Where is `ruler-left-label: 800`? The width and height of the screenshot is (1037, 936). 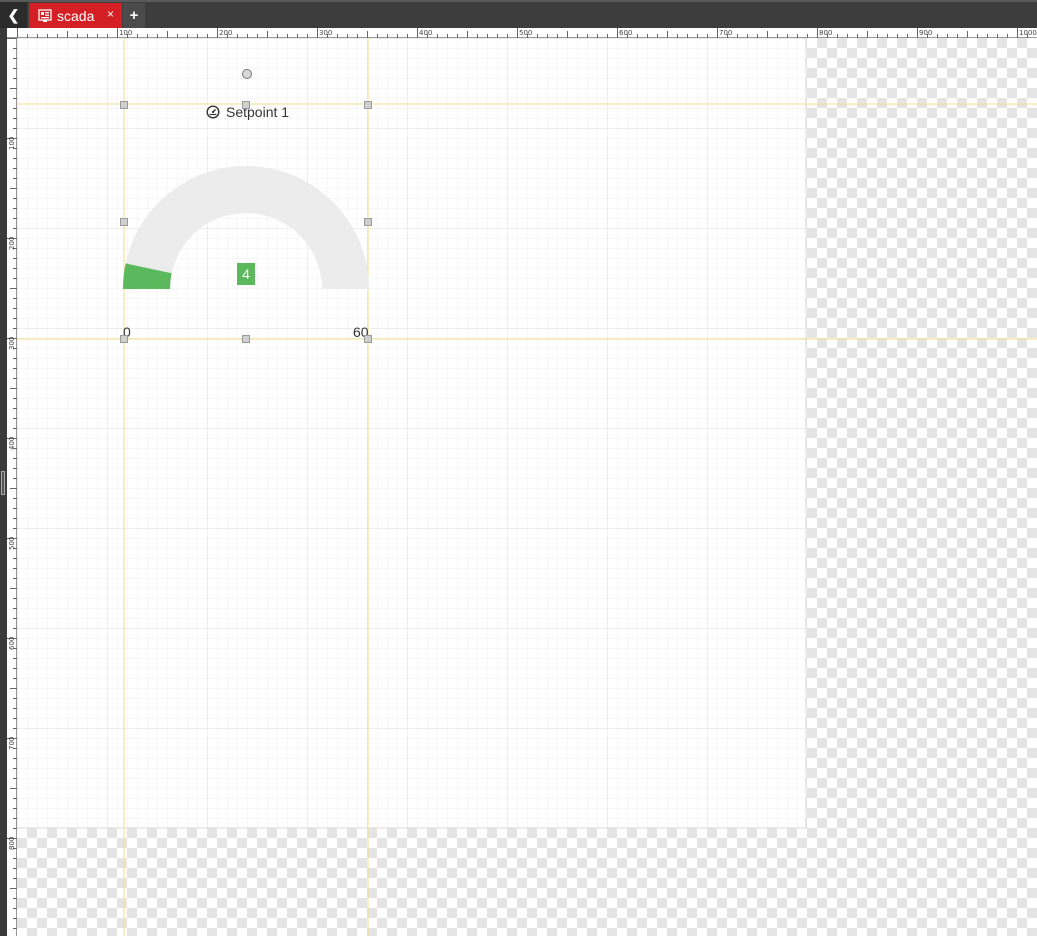 ruler-left-label: 800 is located at coordinates (12, 843).